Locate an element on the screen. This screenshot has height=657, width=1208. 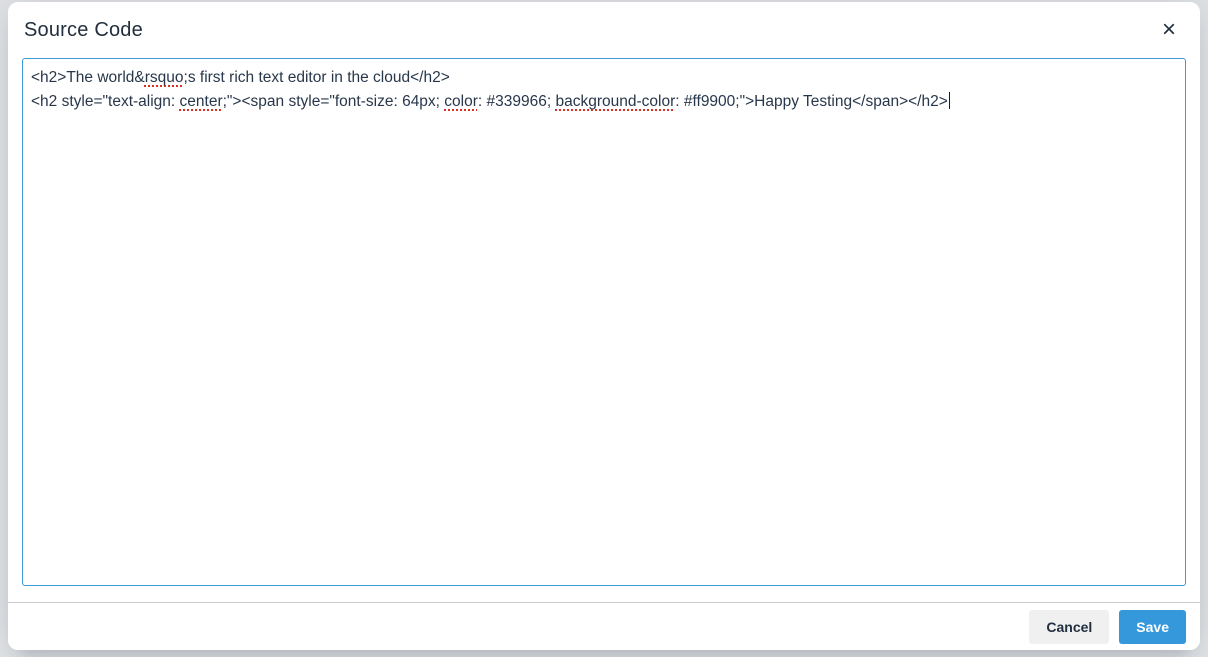
close-button: × is located at coordinates (1169, 30).